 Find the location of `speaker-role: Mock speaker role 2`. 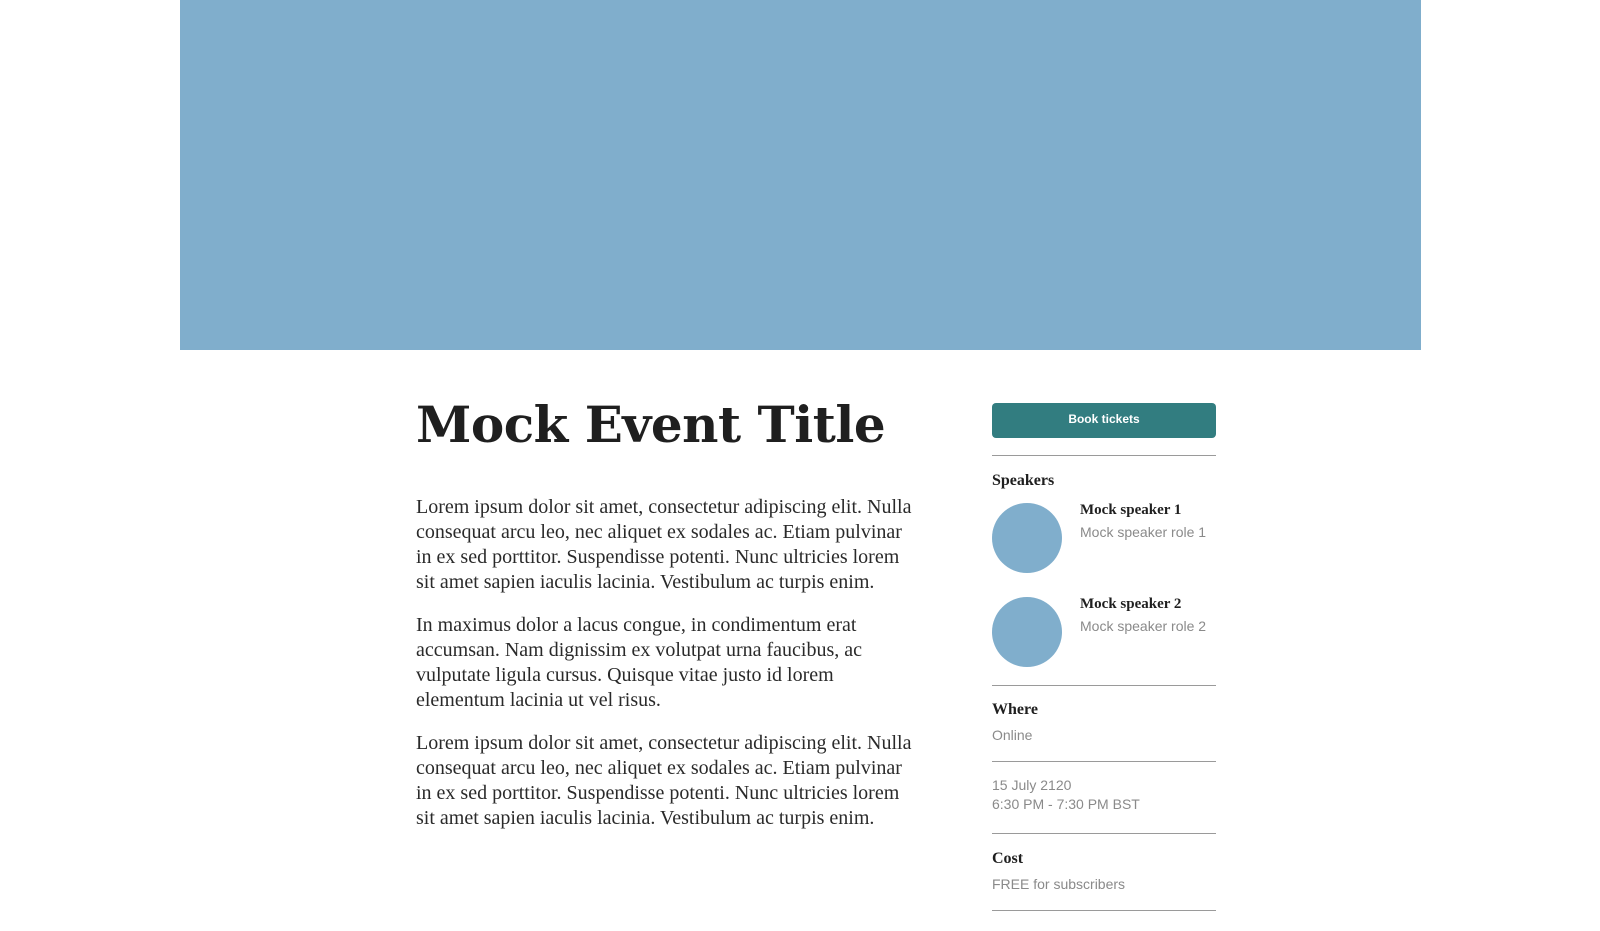

speaker-role: Mock speaker role 2 is located at coordinates (1143, 626).